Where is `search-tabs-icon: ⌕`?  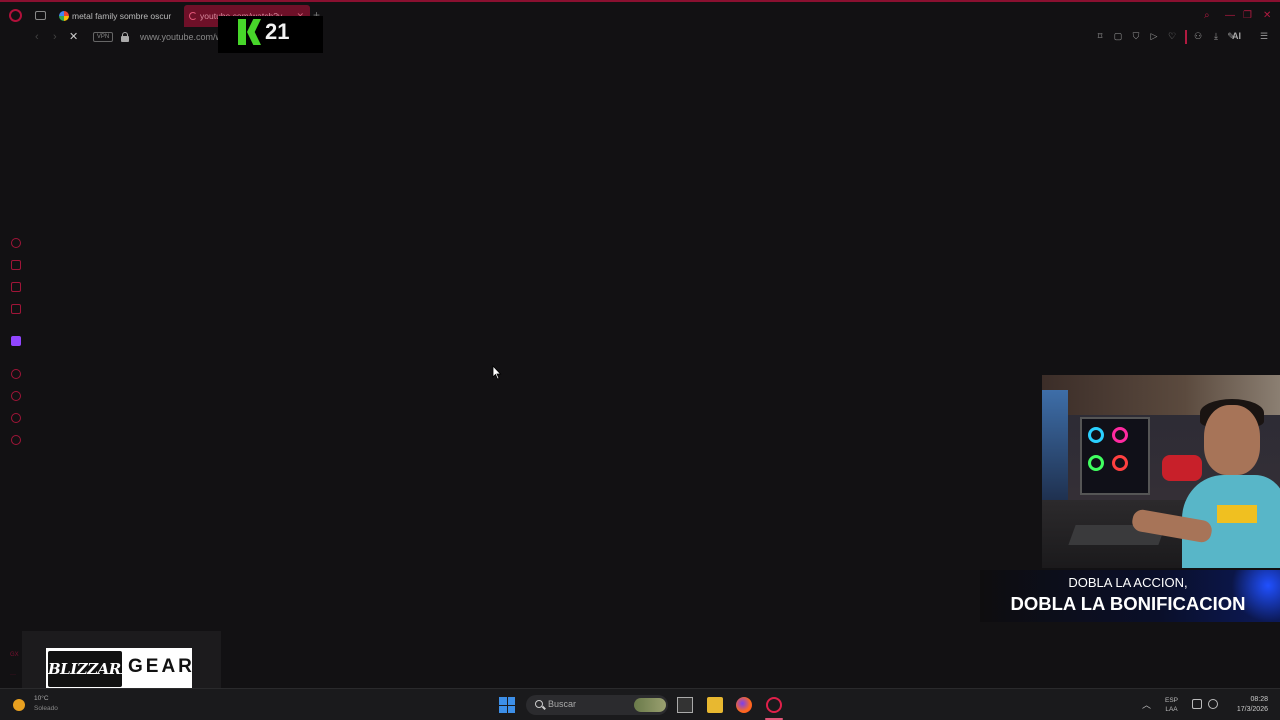
search-tabs-icon: ⌕ is located at coordinates (1207, 15).